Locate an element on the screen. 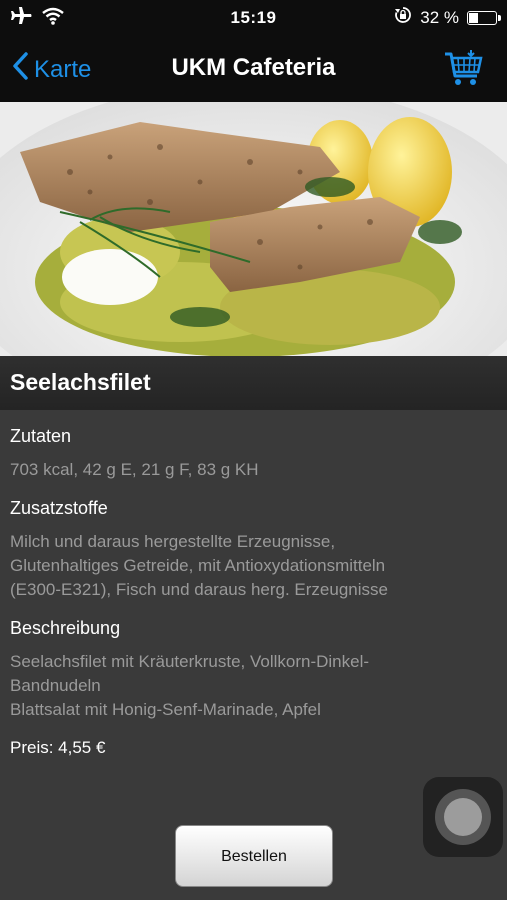 The image size is (507, 900). nav-bar: Karte UKM Cafeteria is located at coordinates (253, 69).